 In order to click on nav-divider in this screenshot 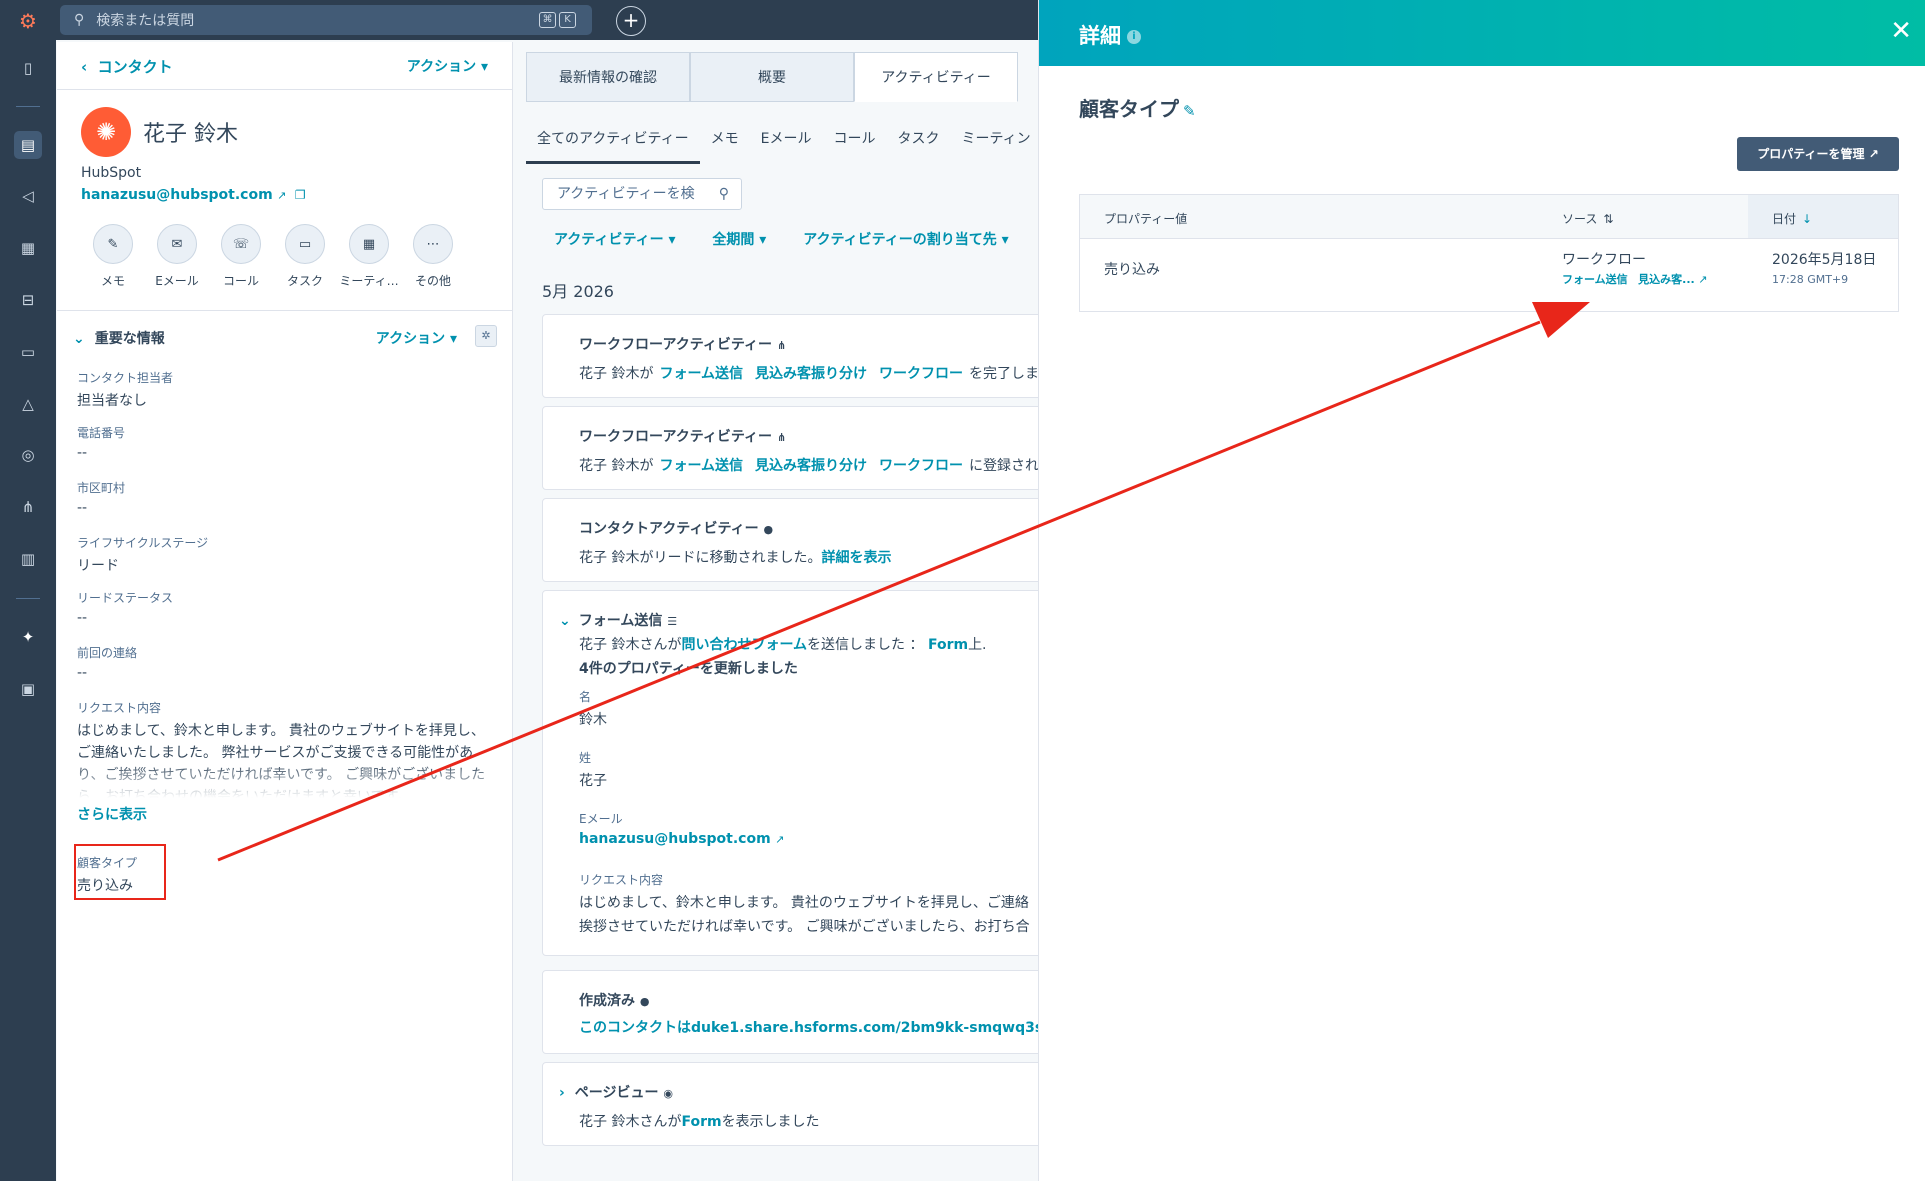, I will do `click(28, 598)`.